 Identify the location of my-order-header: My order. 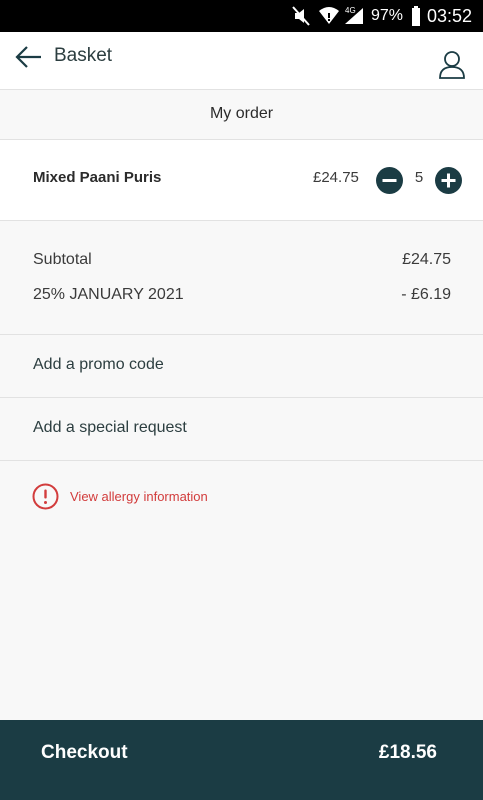
(241, 115).